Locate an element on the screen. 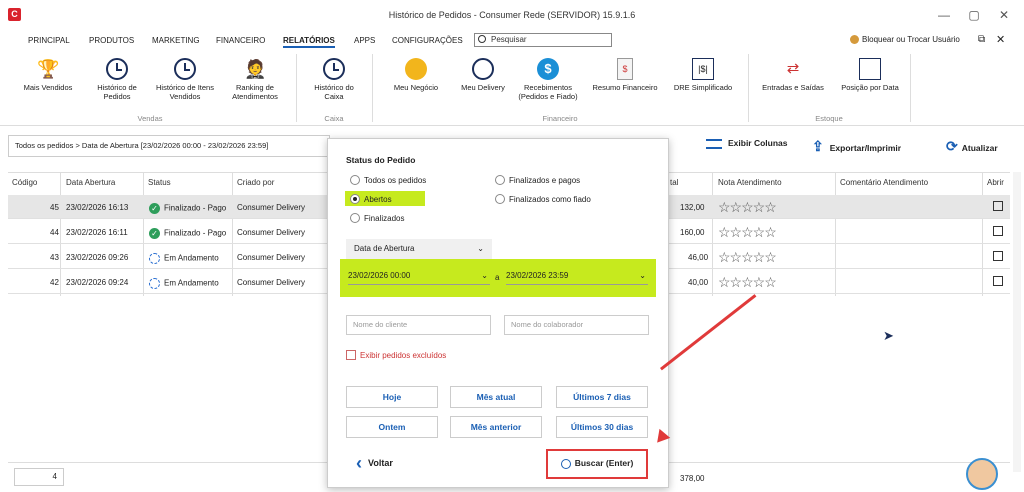 Image resolution: width=1024 pixels, height=492 pixels. ribbon-recebimentos: $ Recebimentos (Pedidos e Fiado) is located at coordinates (548, 79).